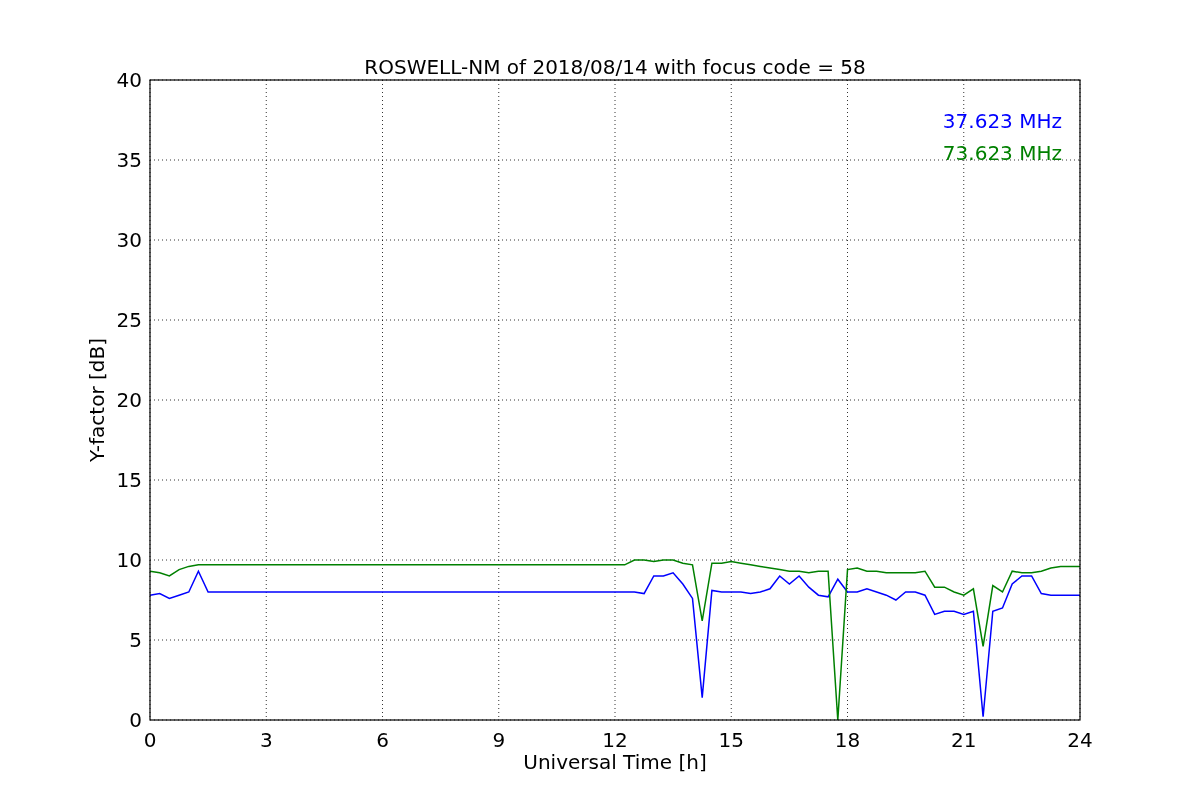 The image size is (1200, 800). I want to click on legend-label: 73.623 MHz, so click(1002, 153).